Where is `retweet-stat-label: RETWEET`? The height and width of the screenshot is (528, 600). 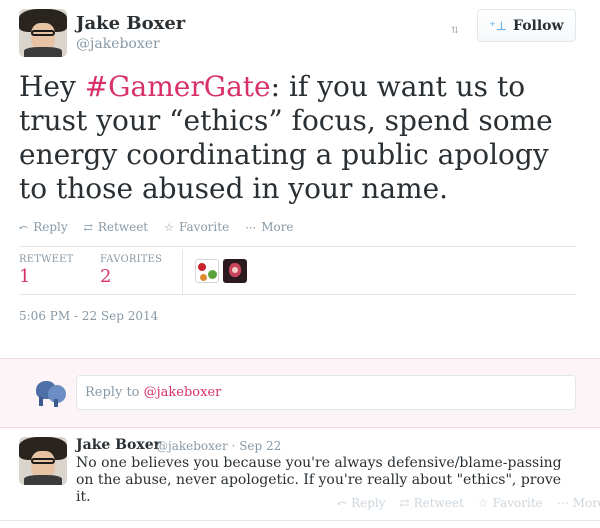 retweet-stat-label: RETWEET is located at coordinates (46, 259).